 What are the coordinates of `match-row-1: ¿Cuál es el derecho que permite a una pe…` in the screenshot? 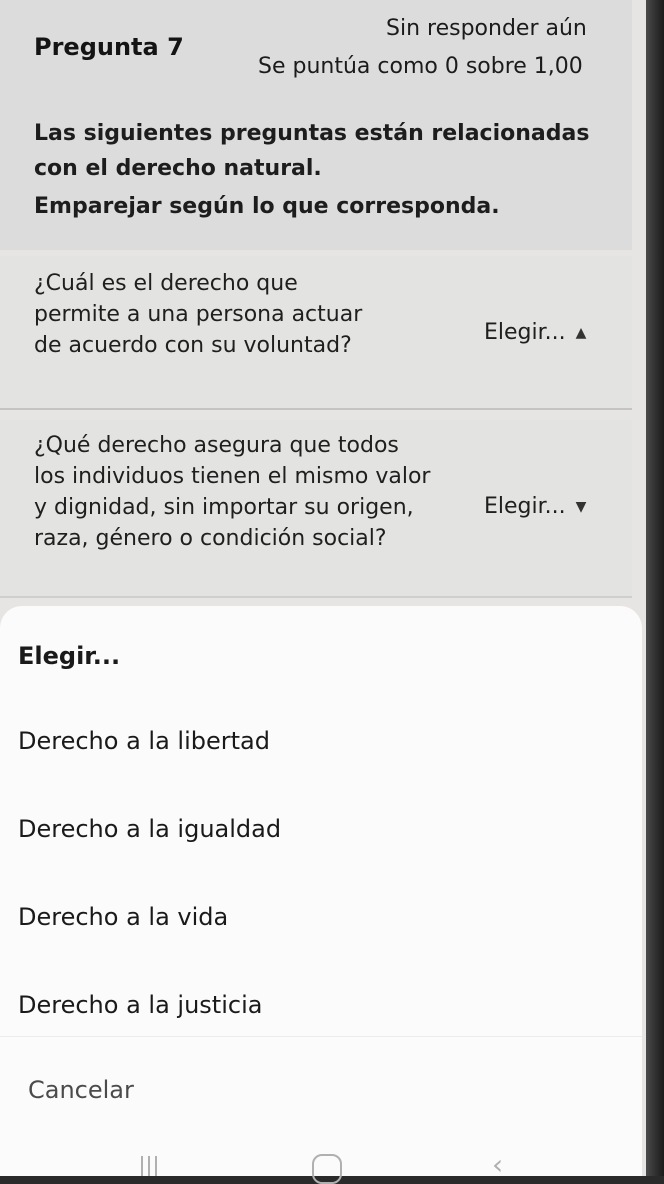 It's located at (316, 333).